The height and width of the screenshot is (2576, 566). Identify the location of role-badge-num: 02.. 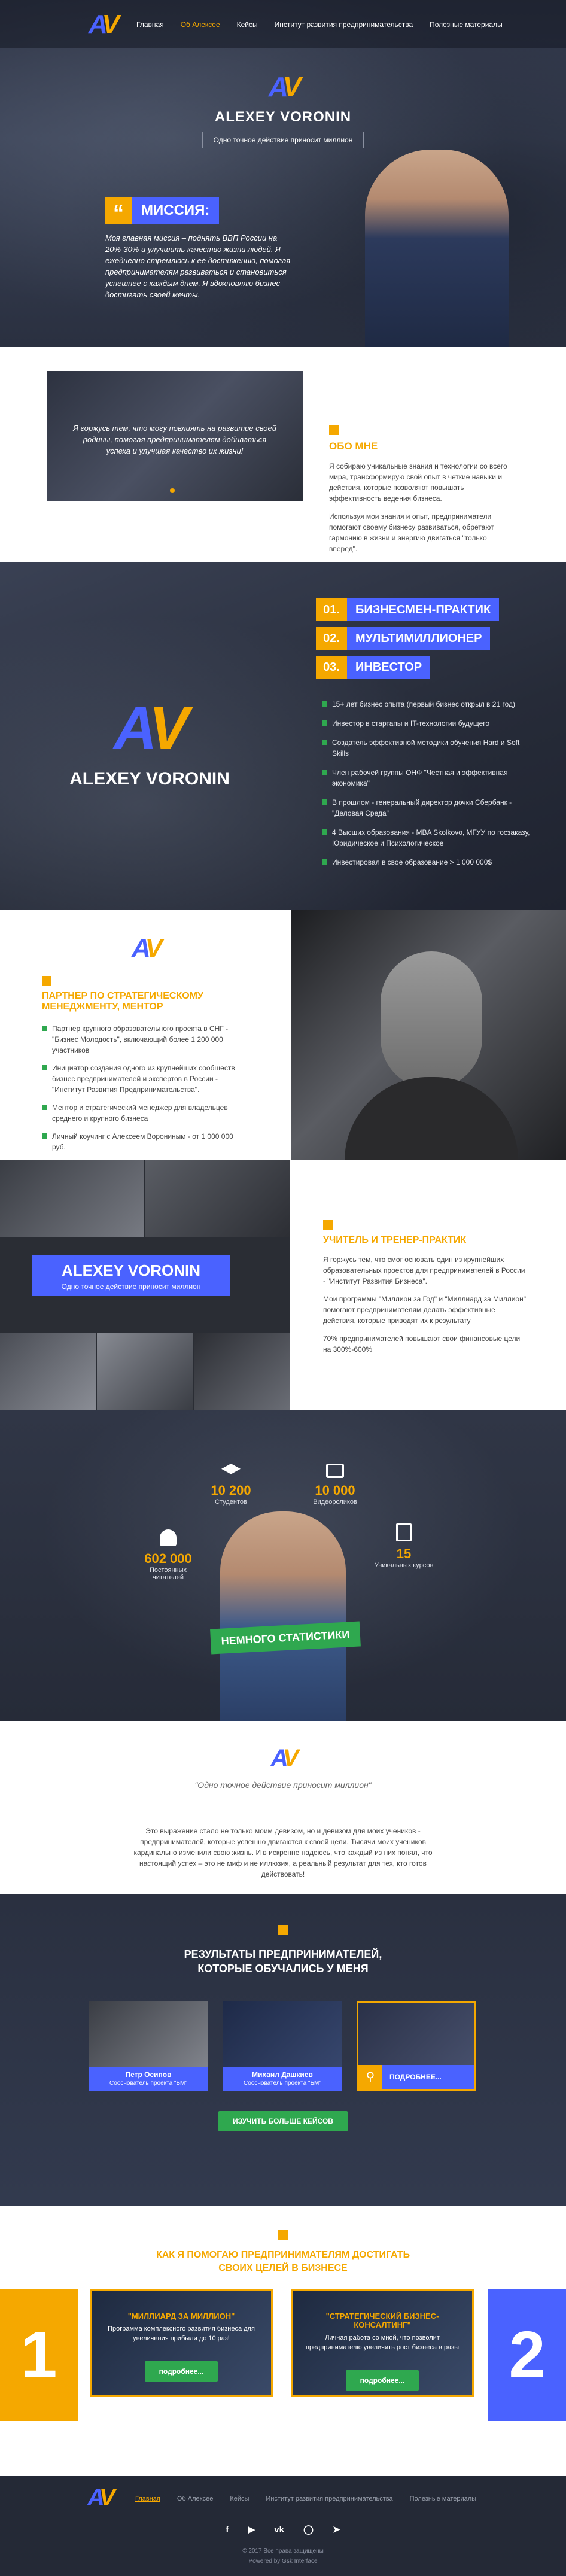
(331, 638).